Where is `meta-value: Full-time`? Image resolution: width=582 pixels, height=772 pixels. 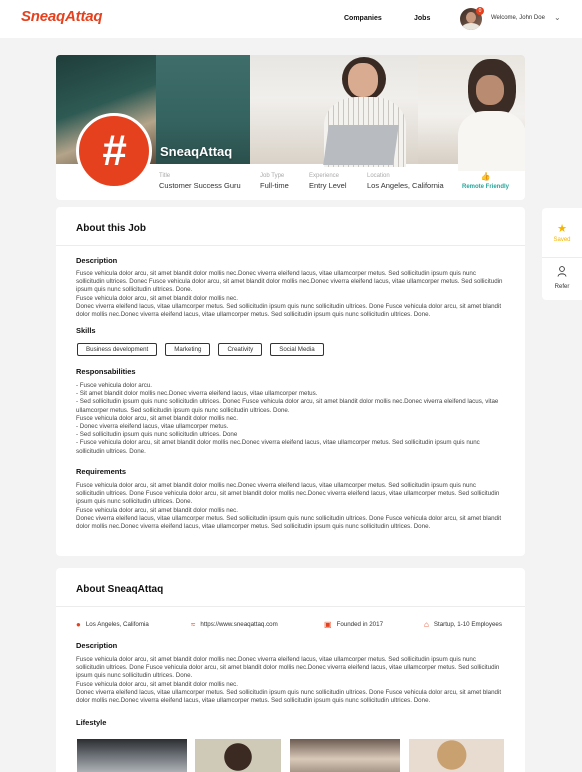
meta-value: Full-time is located at coordinates (274, 185).